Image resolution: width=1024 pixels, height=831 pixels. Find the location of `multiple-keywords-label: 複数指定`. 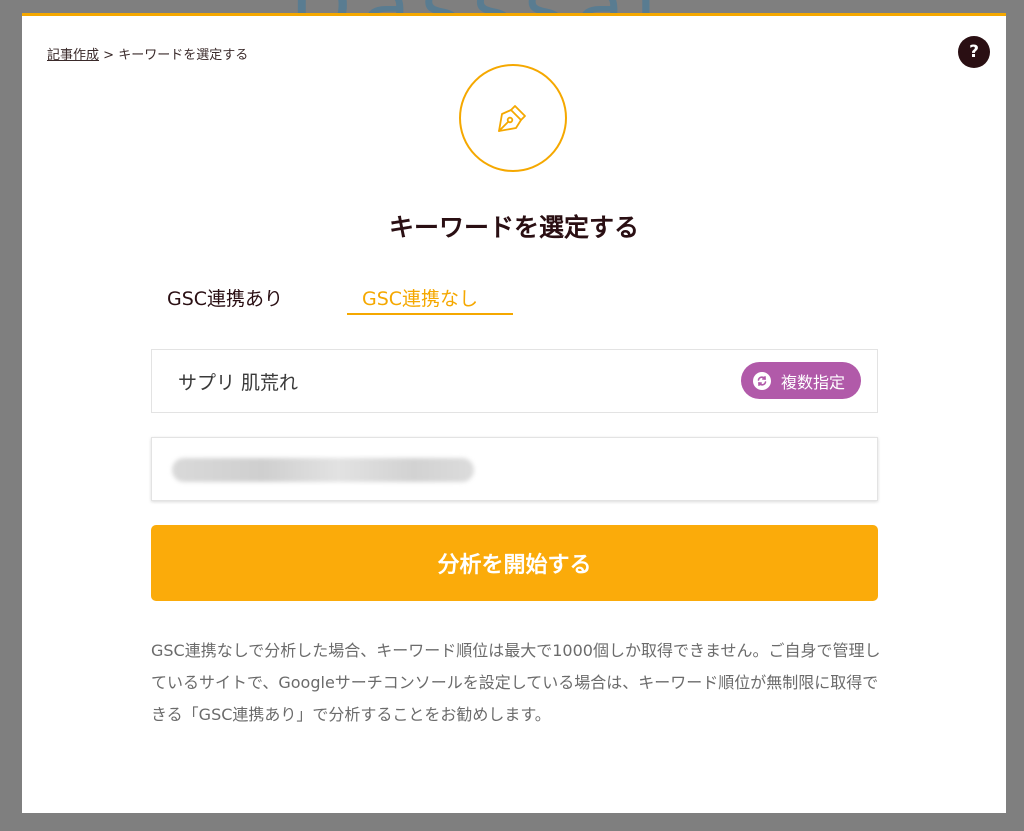

multiple-keywords-label: 複数指定 is located at coordinates (812, 382).